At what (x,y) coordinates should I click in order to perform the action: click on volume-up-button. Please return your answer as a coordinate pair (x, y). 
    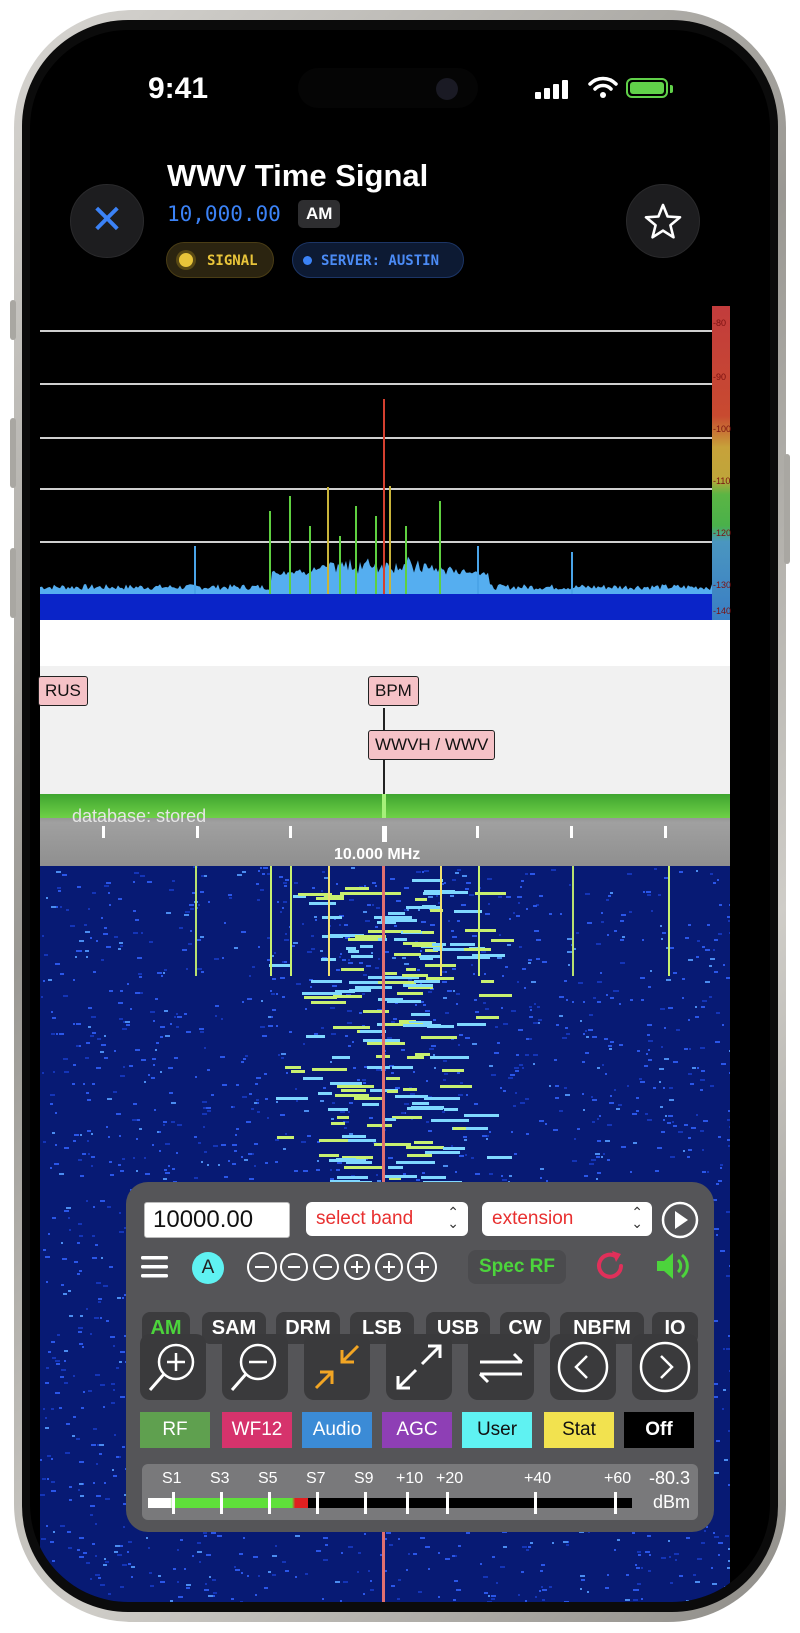
    Looking at the image, I should click on (13, 453).